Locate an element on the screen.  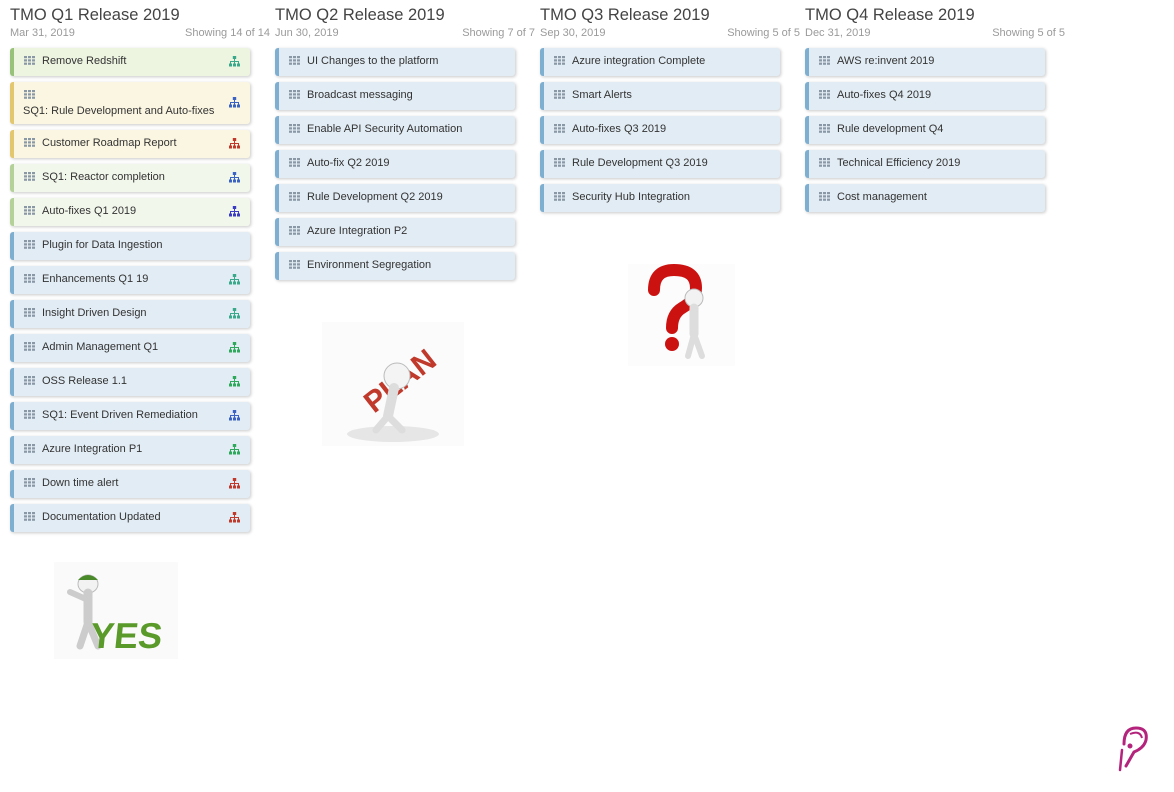
card-title: Auto-fixes Q1 2019 is located at coordinates (89, 211).